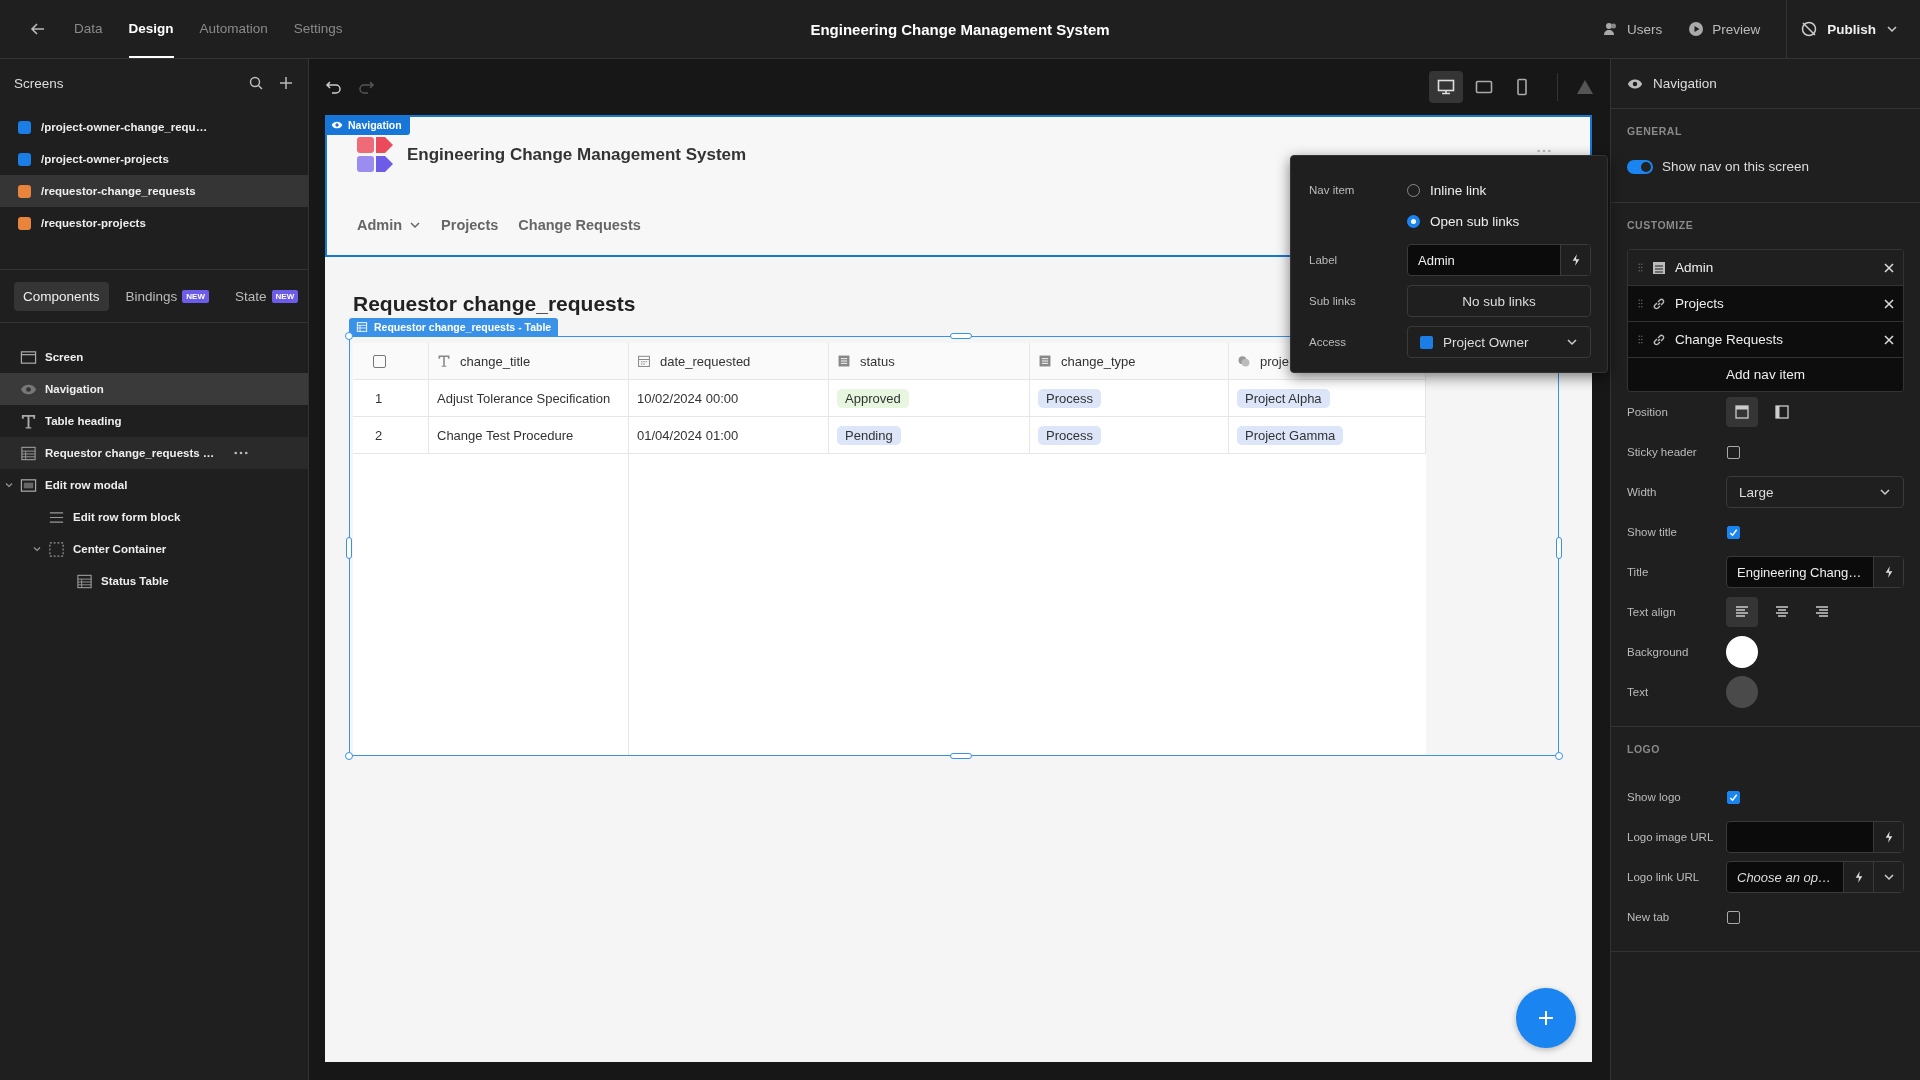 The height and width of the screenshot is (1080, 1920). Describe the element at coordinates (1892, 29) in the screenshot. I see `chevron-down-icon` at that location.